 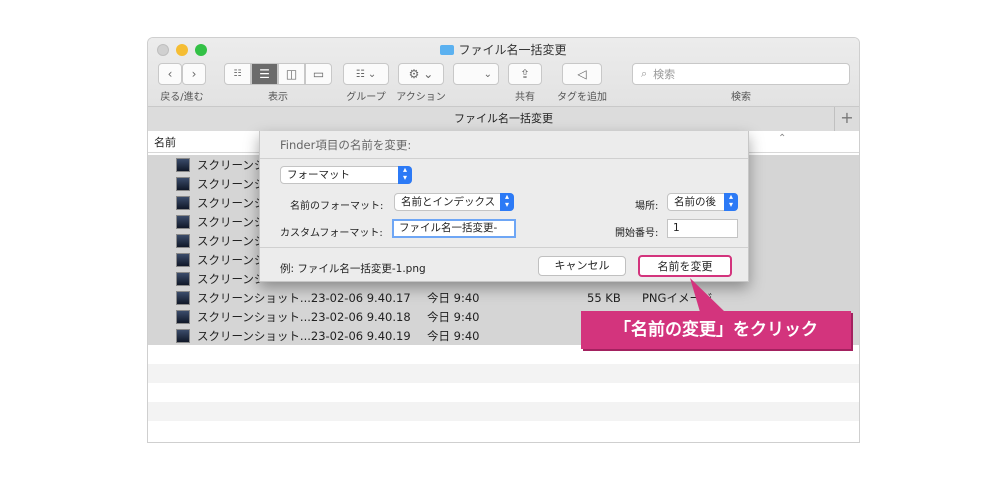 I want to click on name-format-popup: 名前とインデックス ▴ ▾, so click(x=454, y=202).